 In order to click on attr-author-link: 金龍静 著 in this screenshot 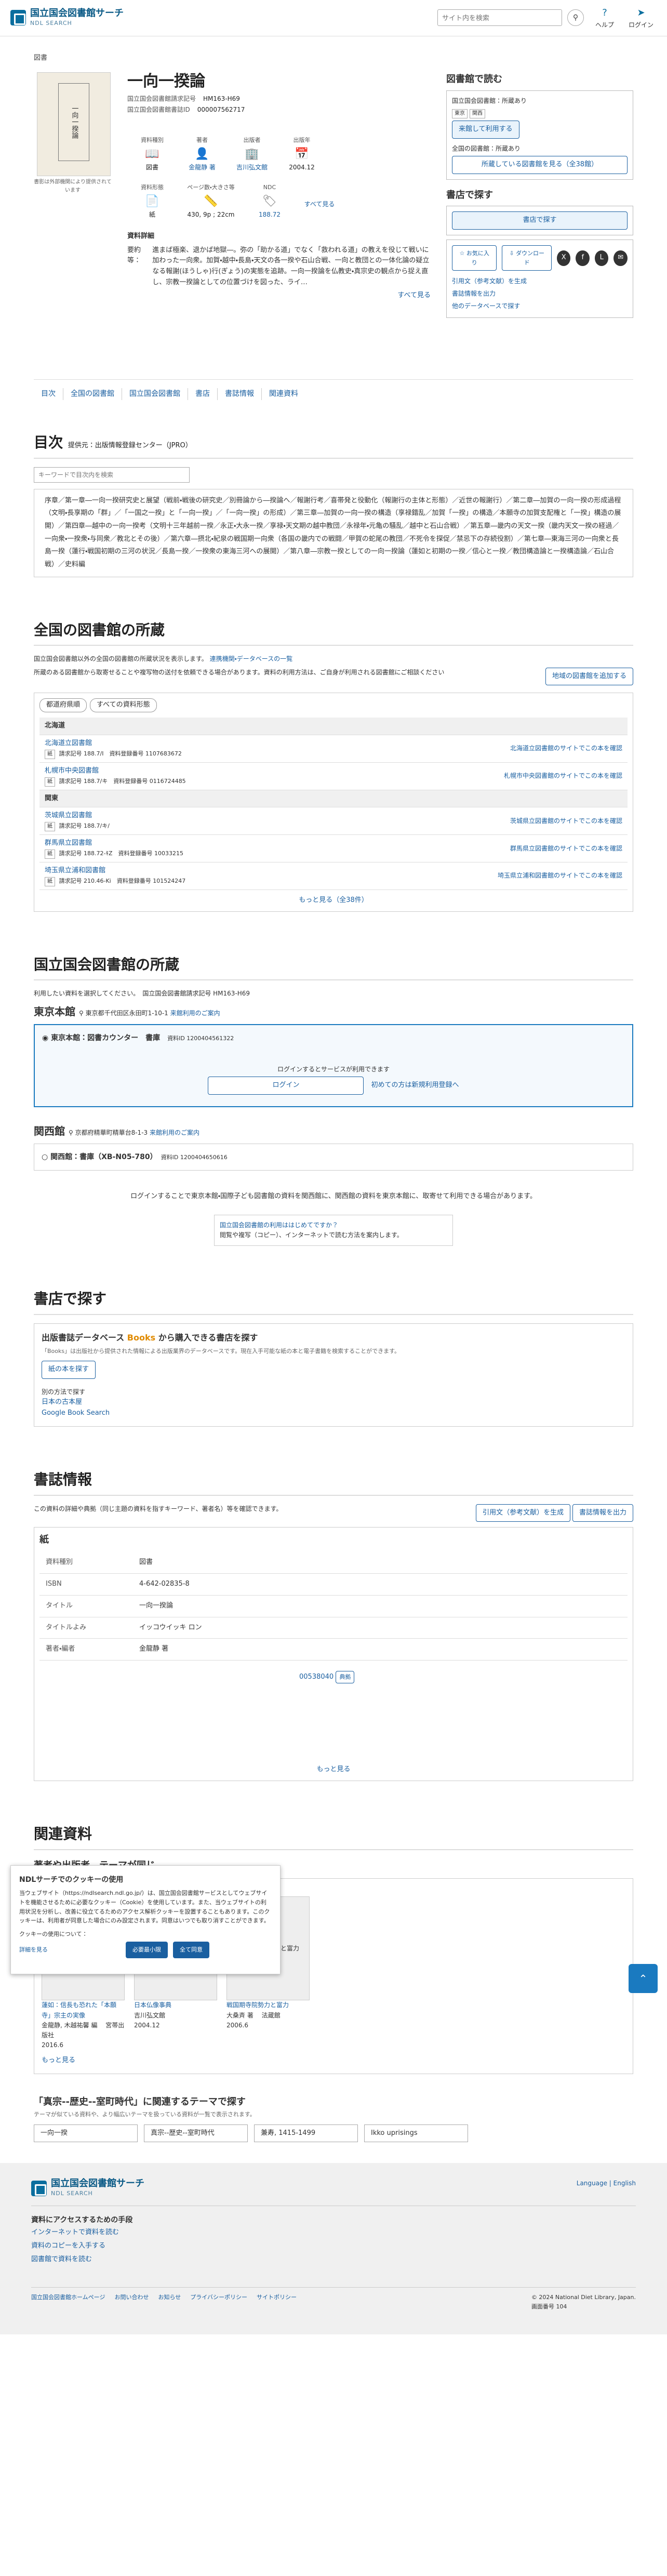, I will do `click(202, 168)`.